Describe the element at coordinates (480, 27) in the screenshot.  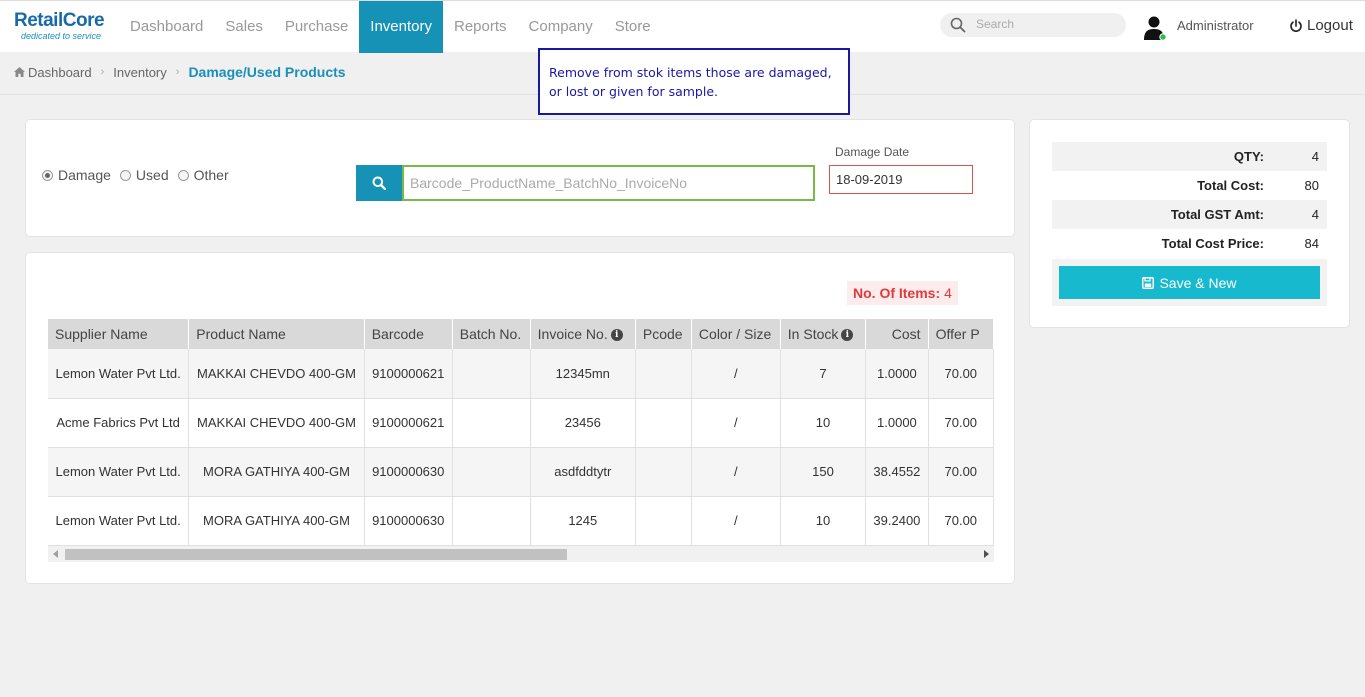
I see `nav-reports: Reports` at that location.